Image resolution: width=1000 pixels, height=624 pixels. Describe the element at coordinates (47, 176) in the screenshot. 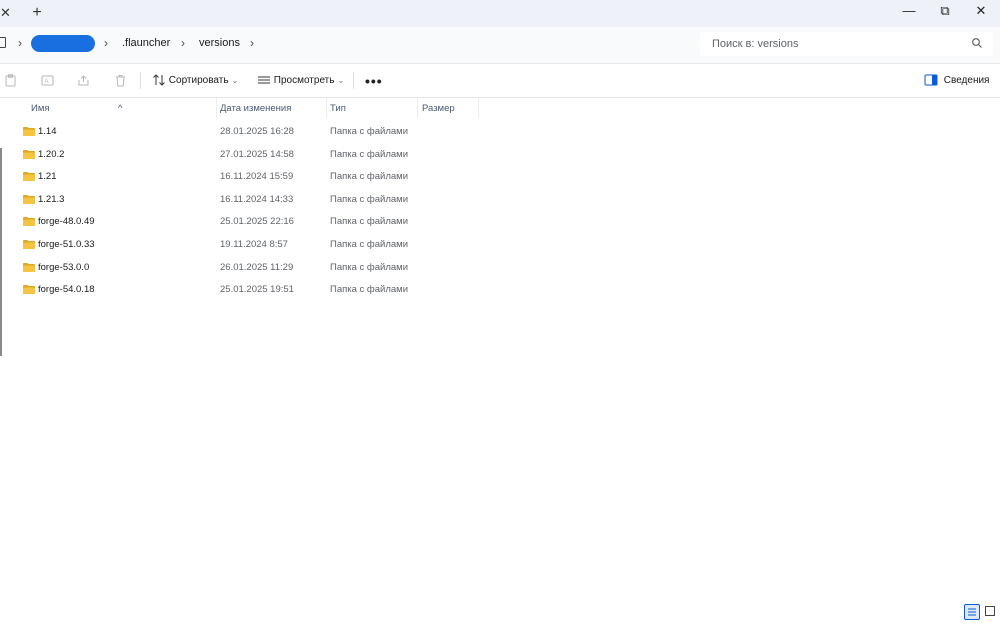

I see `file-name: 1.21` at that location.